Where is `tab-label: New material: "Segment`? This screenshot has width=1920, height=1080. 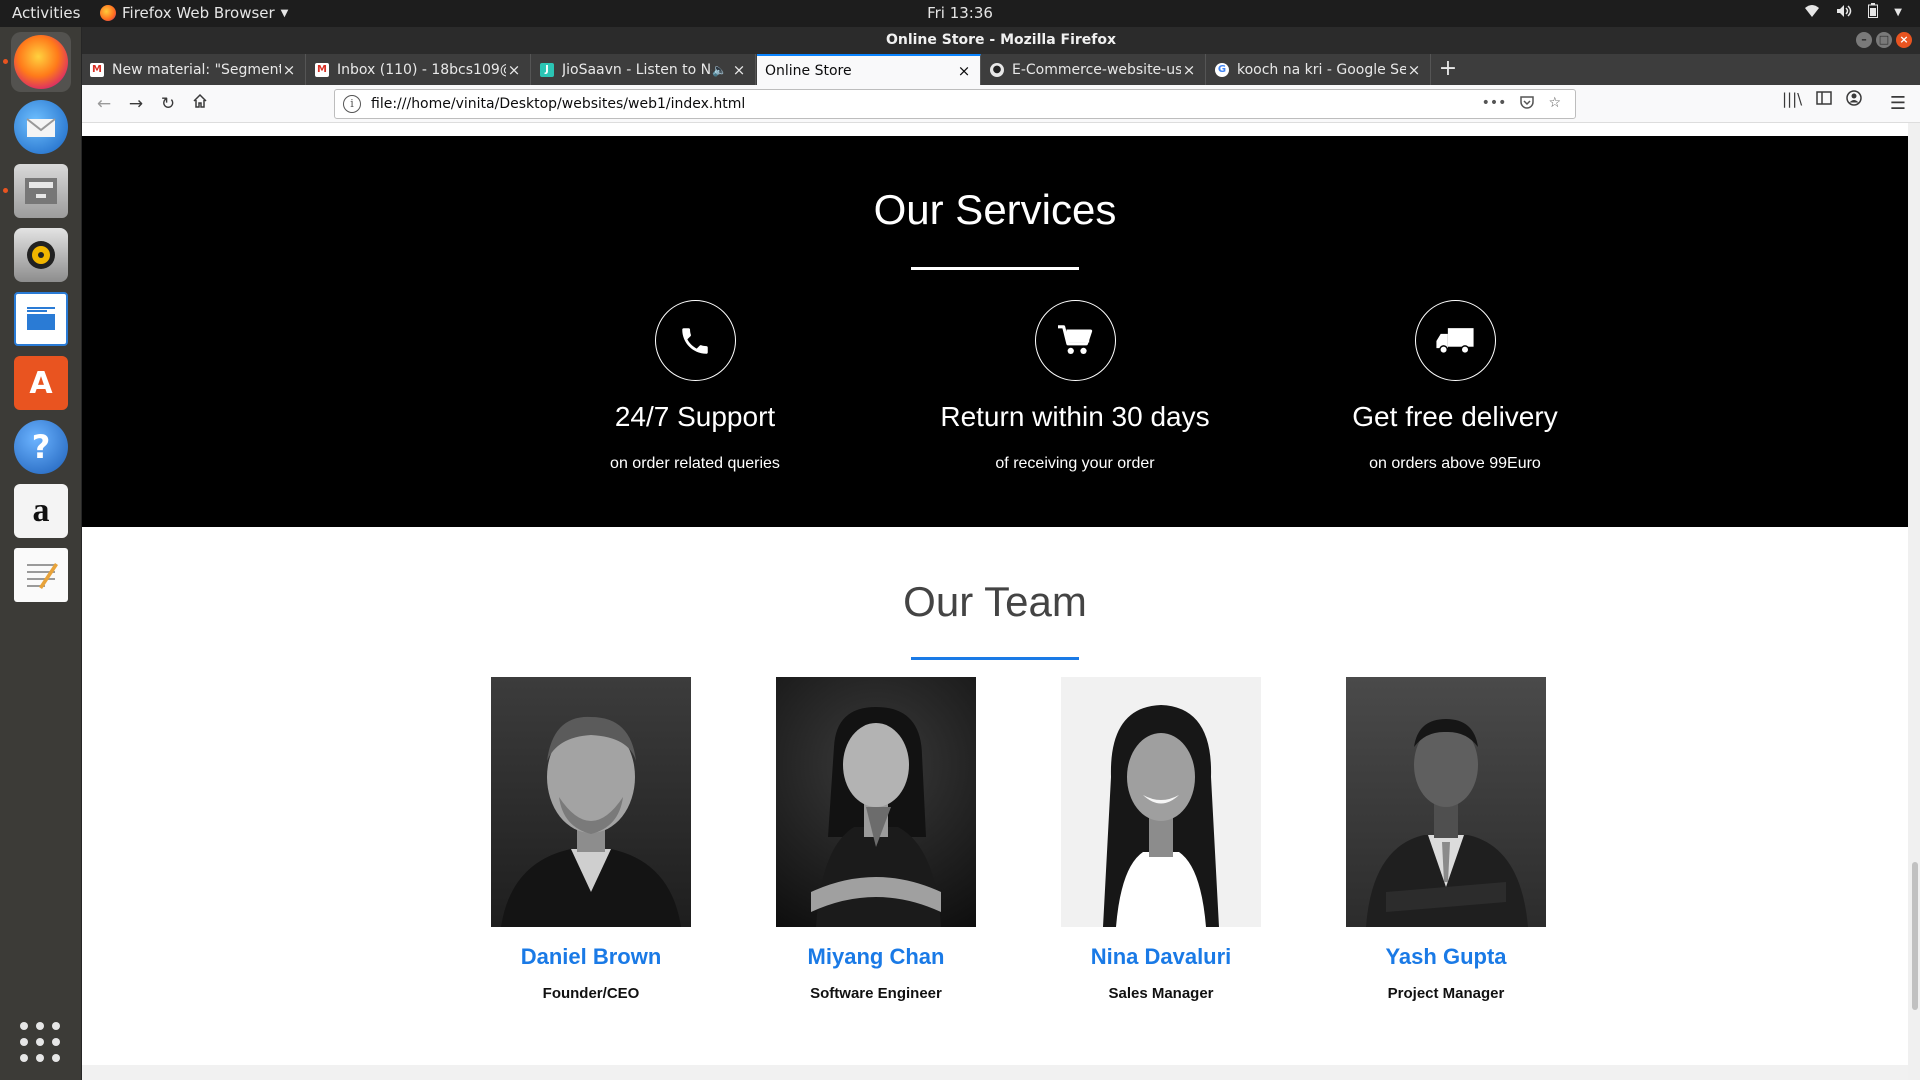 tab-label: New material: "Segment is located at coordinates (196, 69).